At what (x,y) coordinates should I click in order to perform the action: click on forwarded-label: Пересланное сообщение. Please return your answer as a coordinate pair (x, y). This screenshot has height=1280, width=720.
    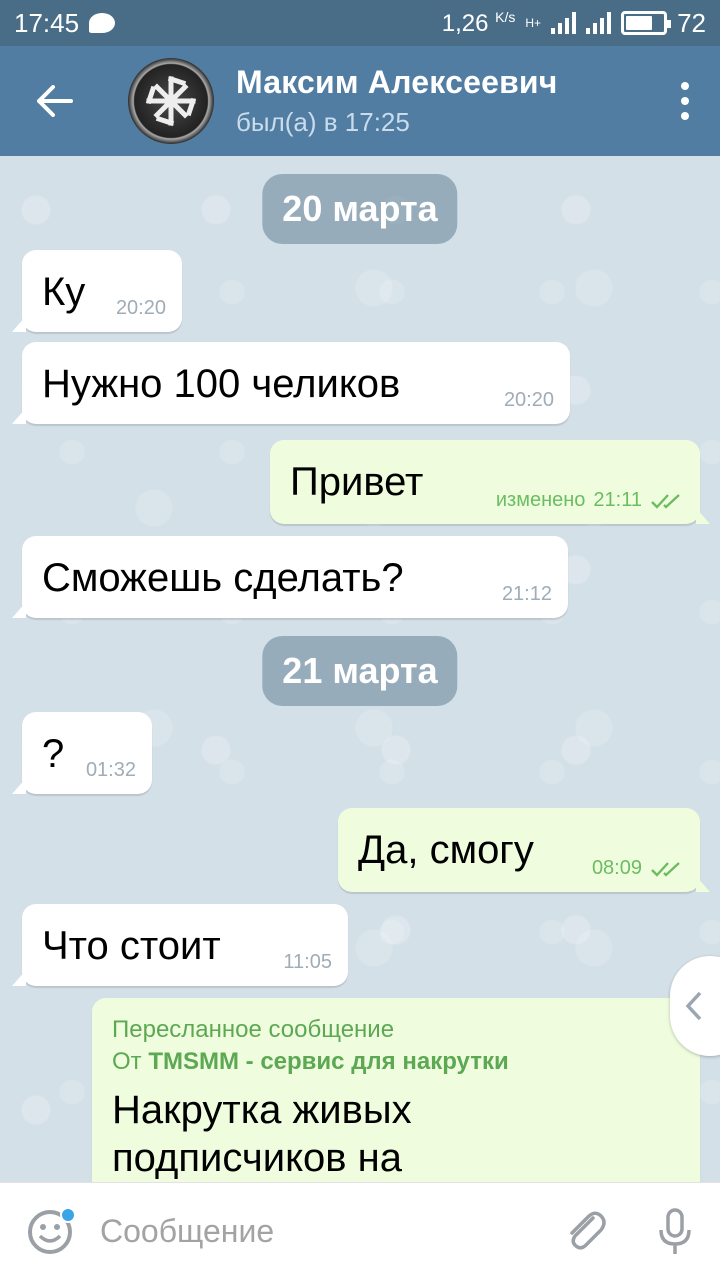
    Looking at the image, I should click on (253, 1029).